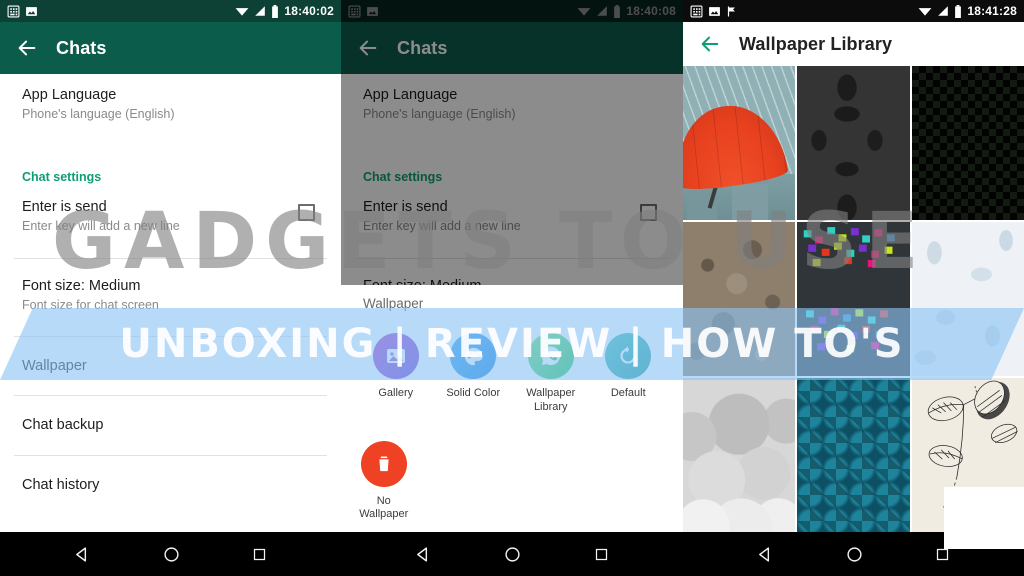  Describe the element at coordinates (992, 11) in the screenshot. I see `status-bar-clock: 18:41:28` at that location.